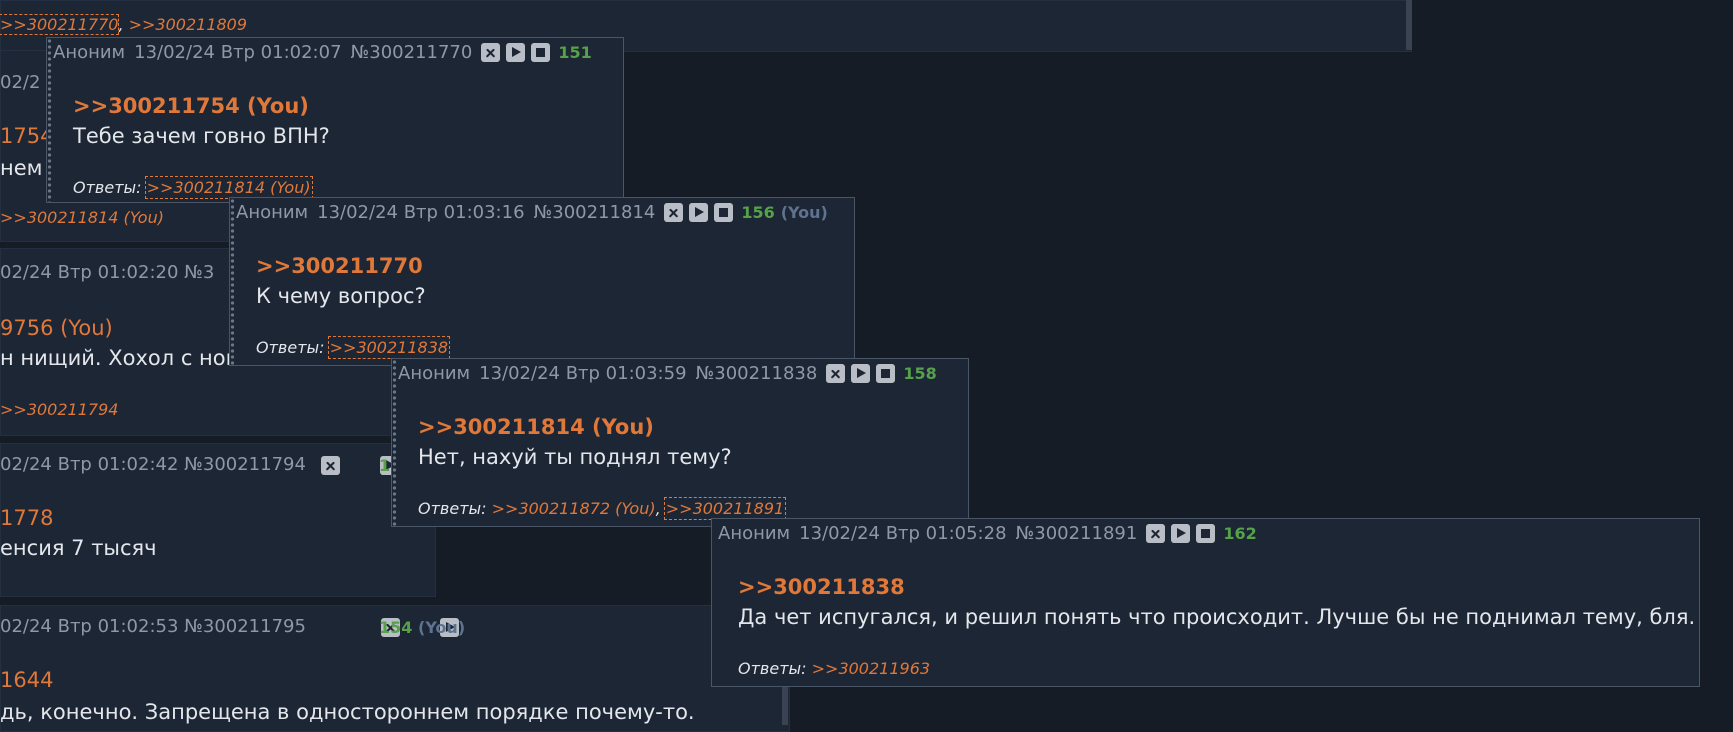 This screenshot has width=1733, height=732. I want to click on post-text-partial: н нищий. Хохол с нов, so click(119, 358).